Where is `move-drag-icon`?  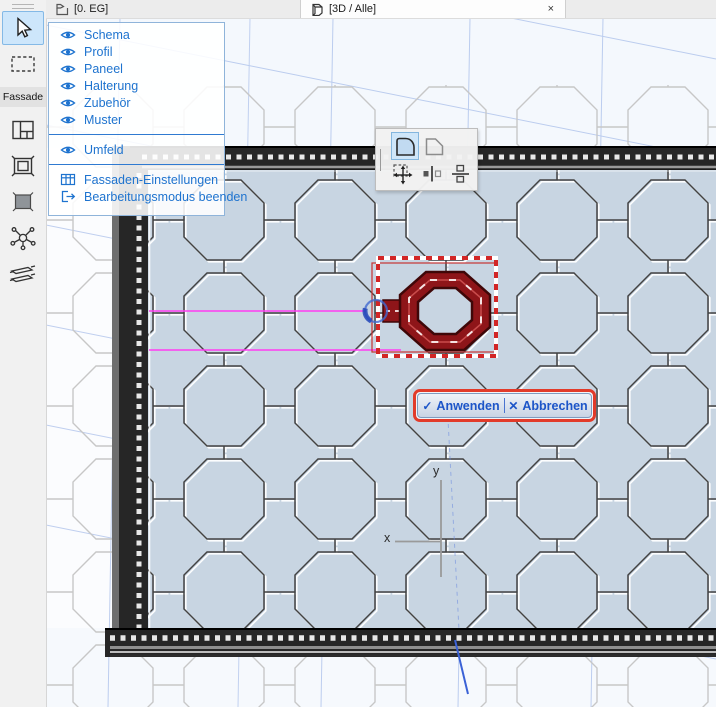
move-drag-icon is located at coordinates (403, 174).